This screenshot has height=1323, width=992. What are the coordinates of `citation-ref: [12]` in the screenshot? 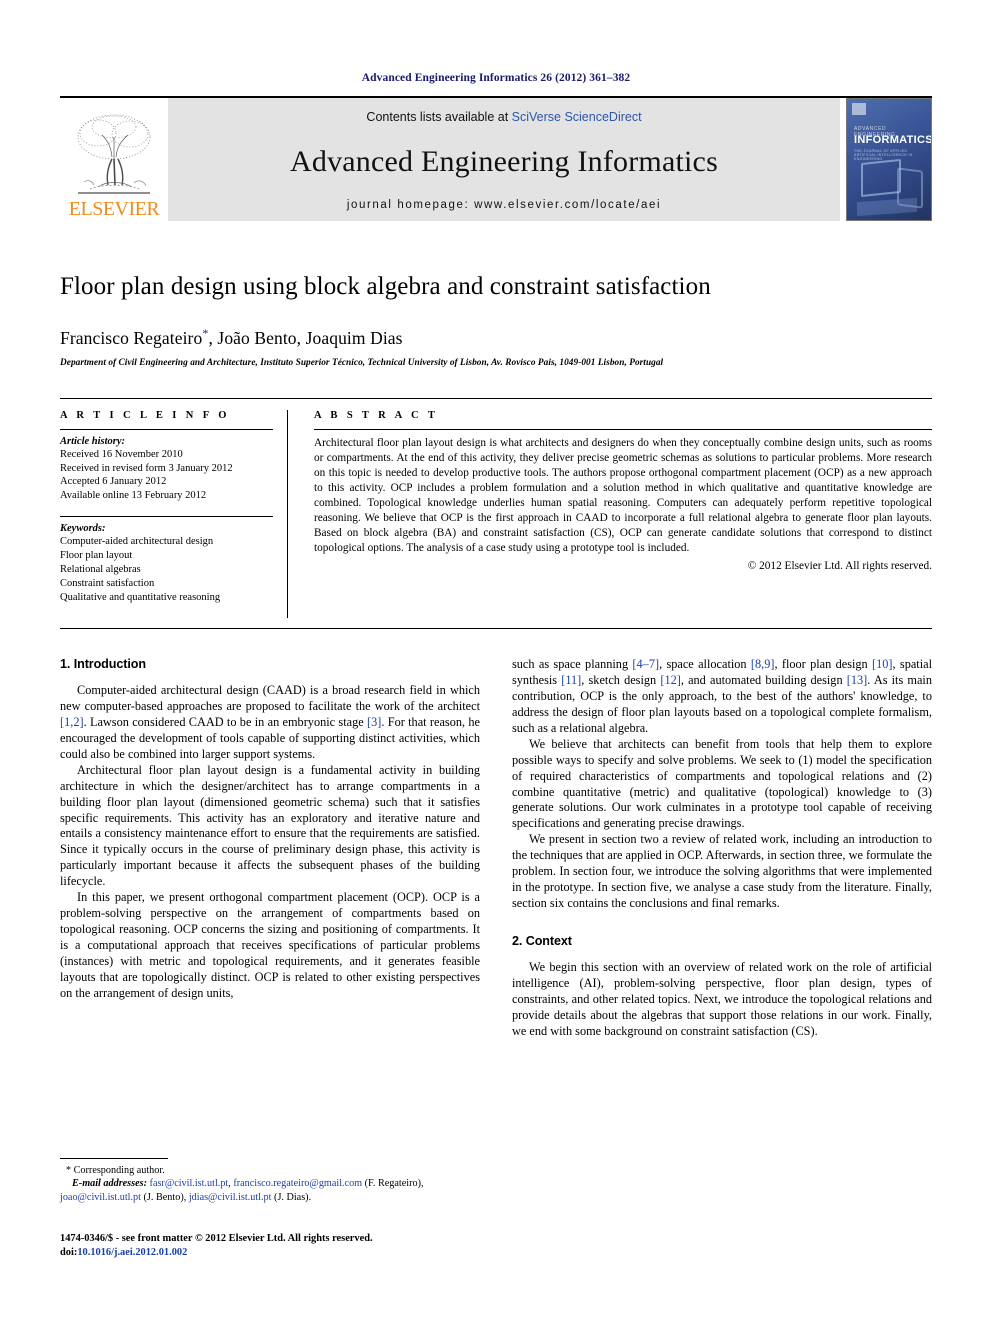 It's located at (670, 680).